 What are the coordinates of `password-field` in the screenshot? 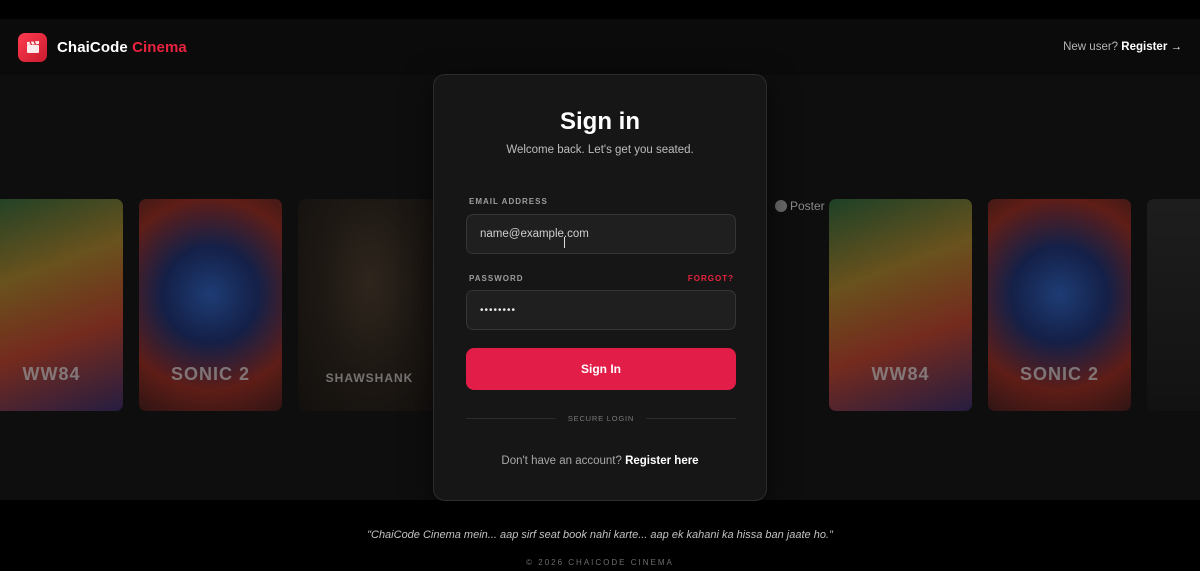 It's located at (601, 310).